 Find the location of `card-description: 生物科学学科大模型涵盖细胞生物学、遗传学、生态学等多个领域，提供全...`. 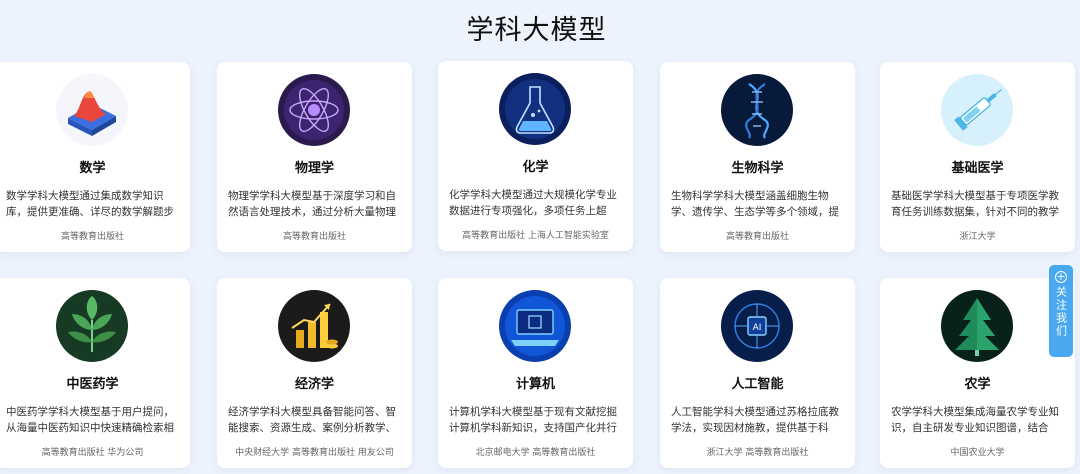

card-description: 生物科学学科大模型涵盖细胞生物学、遗传学、生态学等多个领域，提供全... is located at coordinates (755, 204).